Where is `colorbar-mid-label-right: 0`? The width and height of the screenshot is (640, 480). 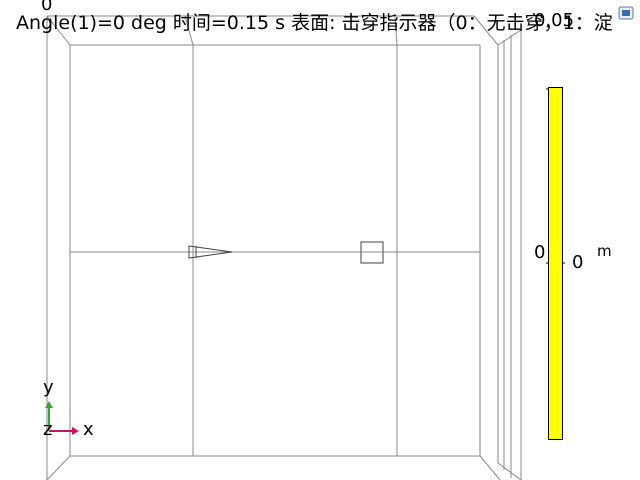 colorbar-mid-label-right: 0 is located at coordinates (578, 262).